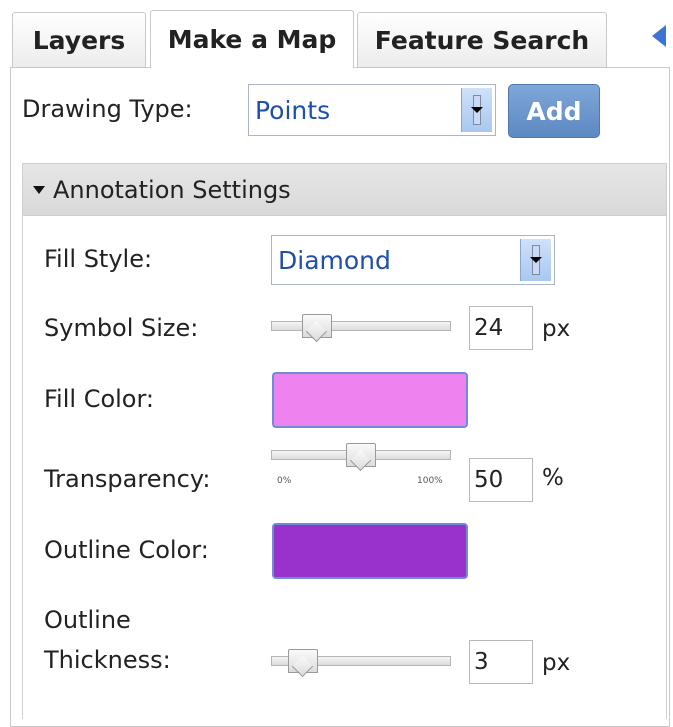  What do you see at coordinates (501, 662) in the screenshot?
I see `outline-thickness-input: 3` at bounding box center [501, 662].